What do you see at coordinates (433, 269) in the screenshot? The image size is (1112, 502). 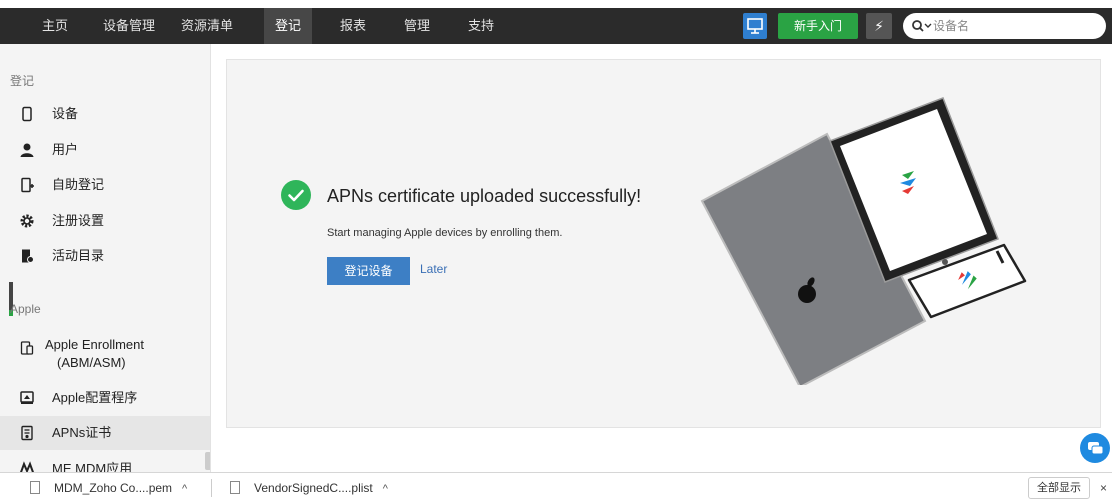 I see `later-link: Later` at bounding box center [433, 269].